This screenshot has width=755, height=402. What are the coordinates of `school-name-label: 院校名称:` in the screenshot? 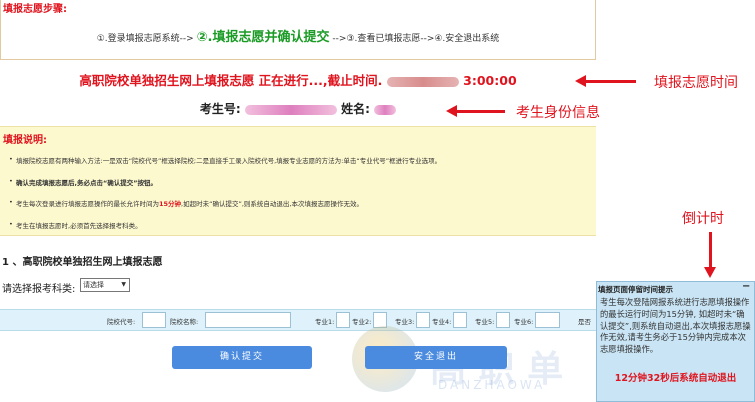 It's located at (184, 322).